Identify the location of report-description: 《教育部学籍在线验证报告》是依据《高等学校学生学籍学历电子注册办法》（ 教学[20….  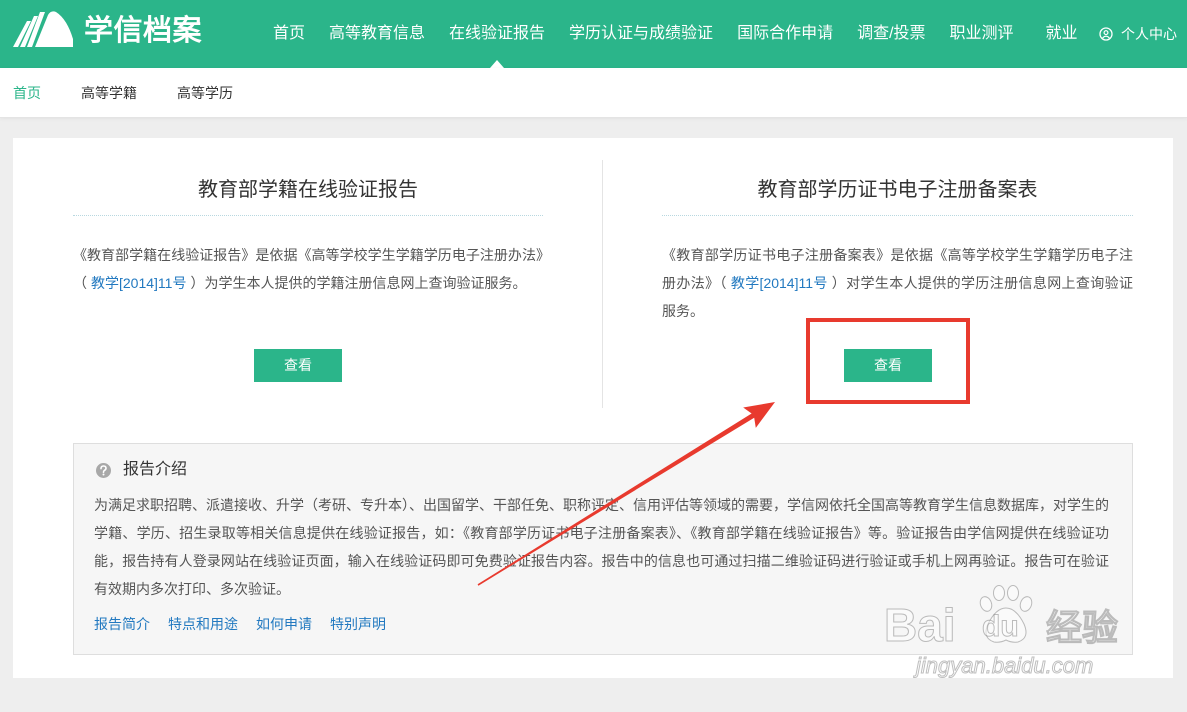
(308, 269).